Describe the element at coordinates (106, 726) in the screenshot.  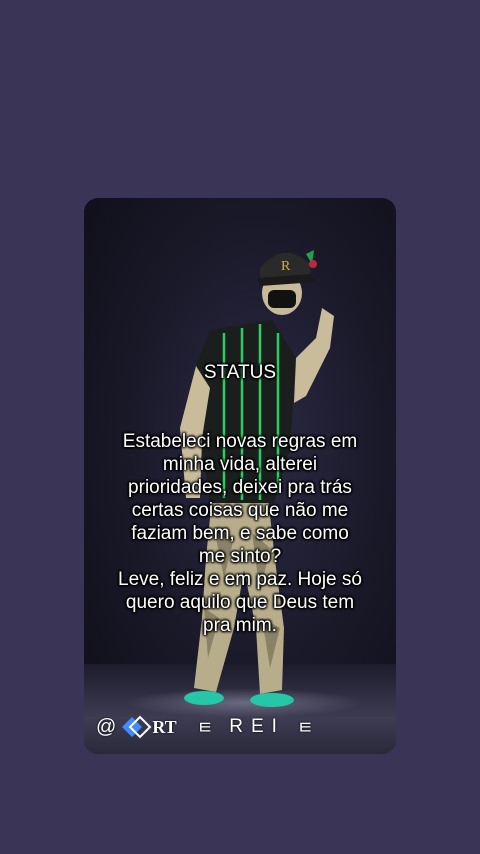
I see `watermark-at: @` at that location.